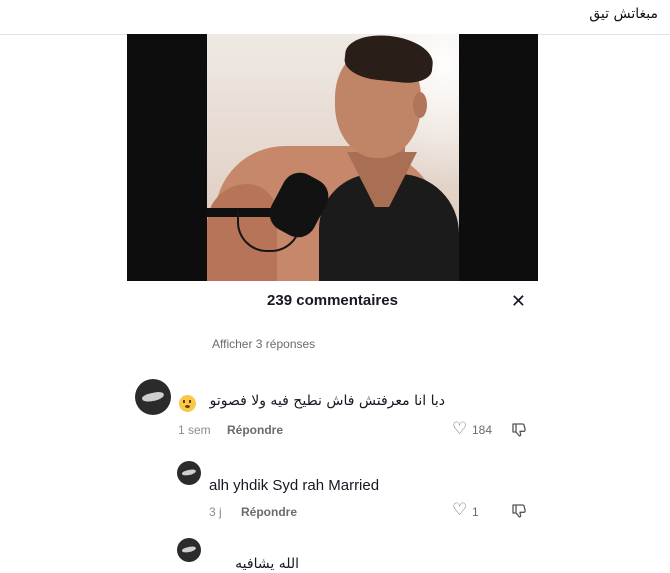 The width and height of the screenshot is (670, 573). Describe the element at coordinates (332, 300) in the screenshot. I see `comments-count: 239 commentaires` at that location.